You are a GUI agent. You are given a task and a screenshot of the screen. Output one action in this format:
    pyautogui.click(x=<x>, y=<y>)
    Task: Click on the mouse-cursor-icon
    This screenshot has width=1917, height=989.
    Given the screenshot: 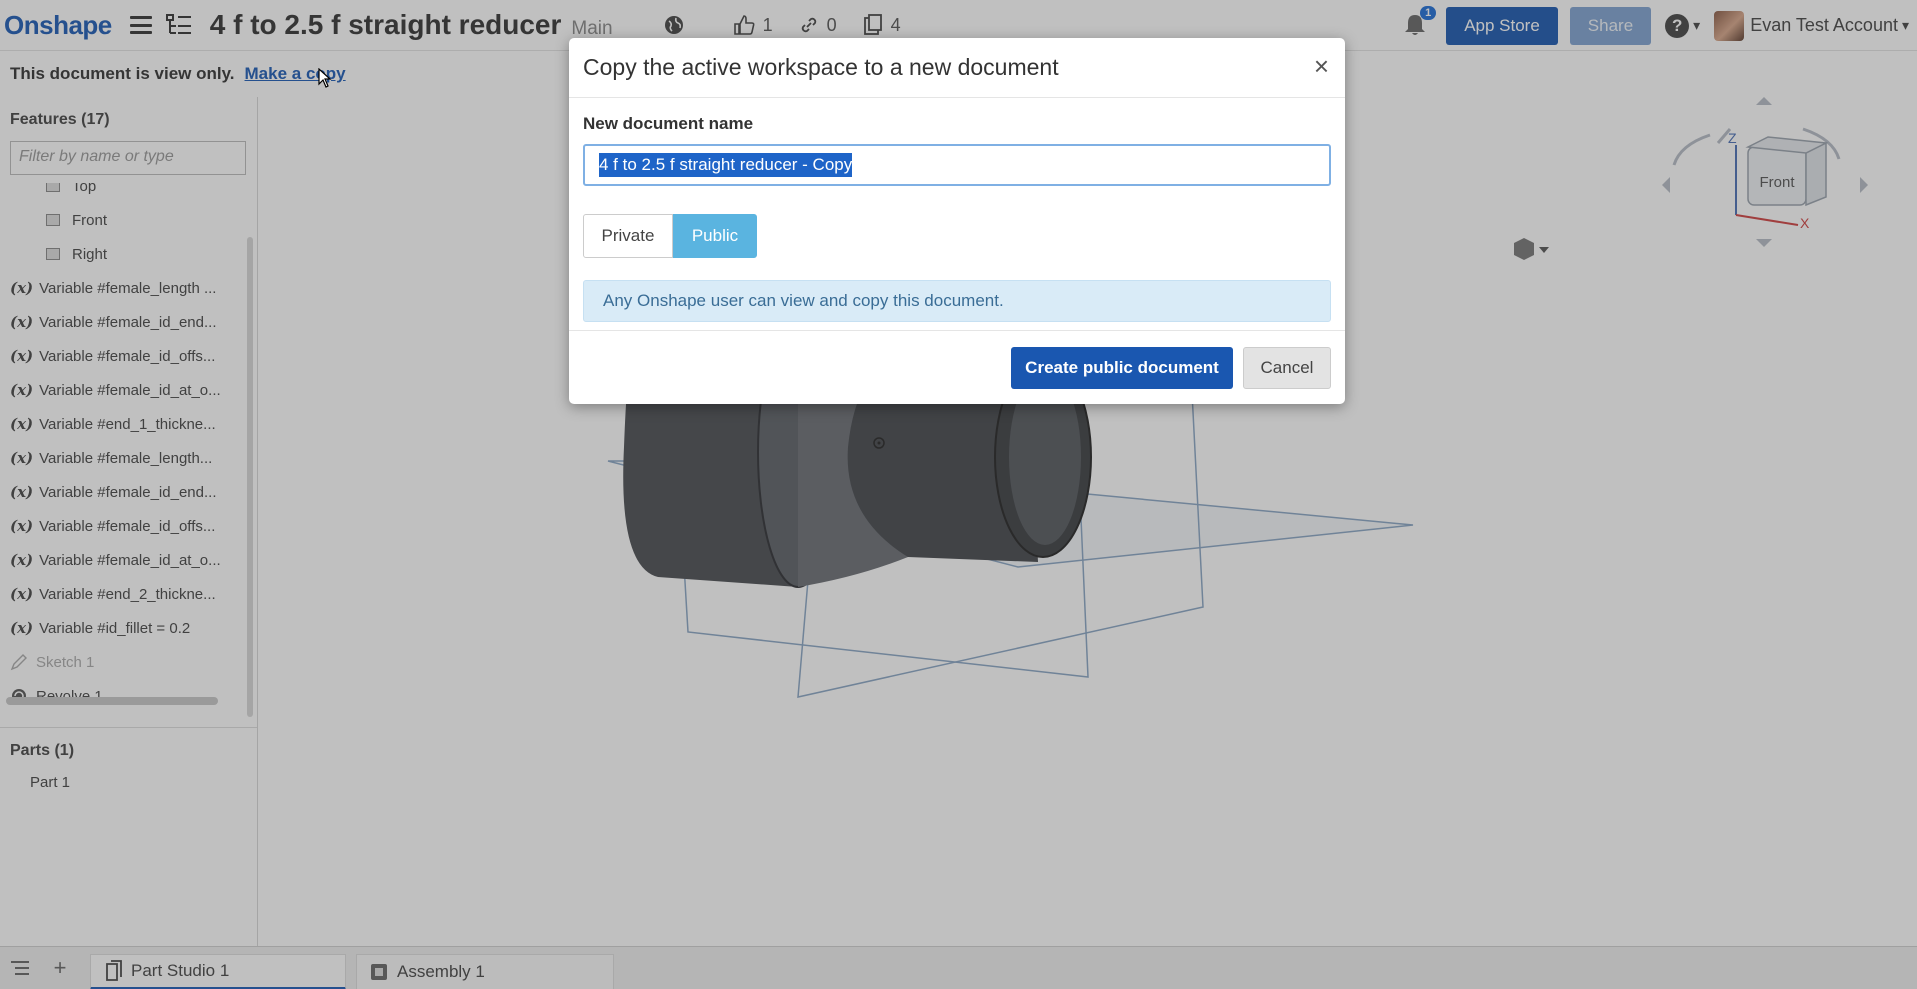 What is the action you would take?
    pyautogui.click(x=325, y=78)
    